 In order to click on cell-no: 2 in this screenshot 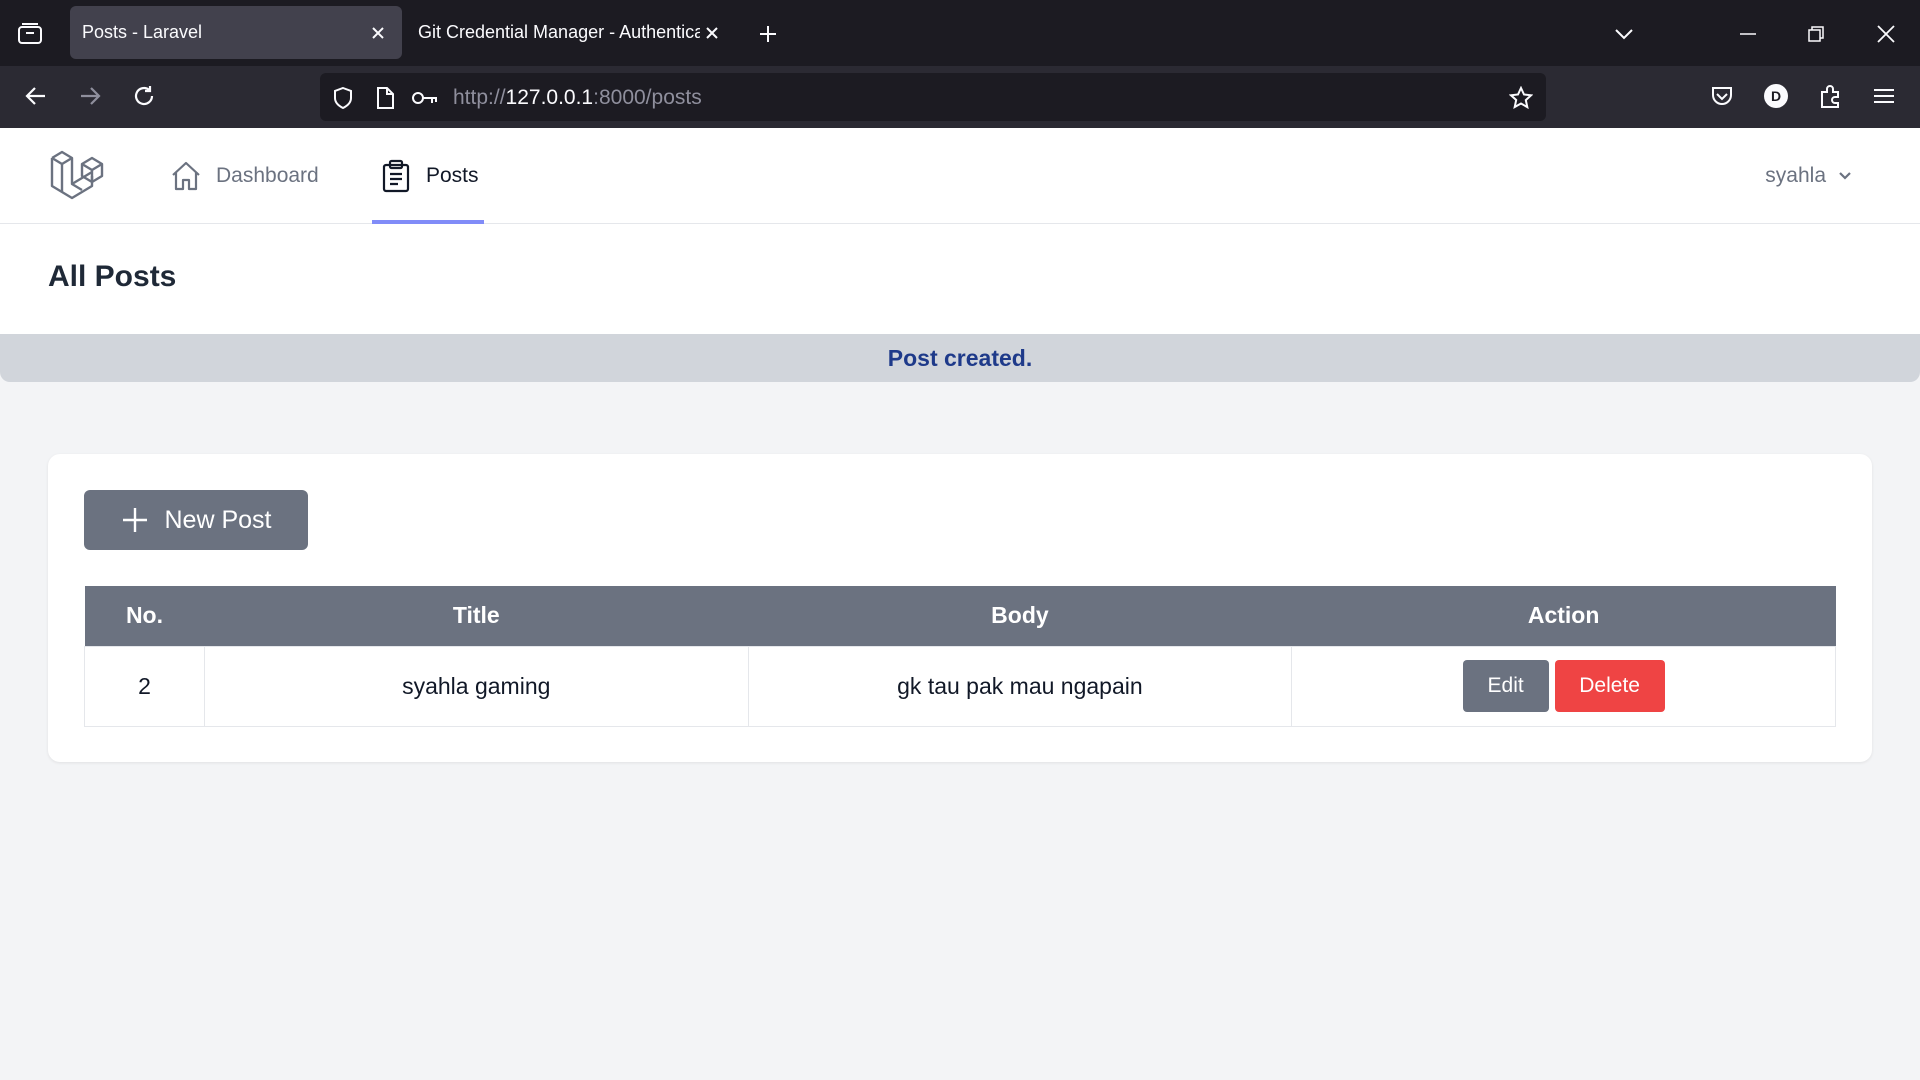, I will do `click(144, 686)`.